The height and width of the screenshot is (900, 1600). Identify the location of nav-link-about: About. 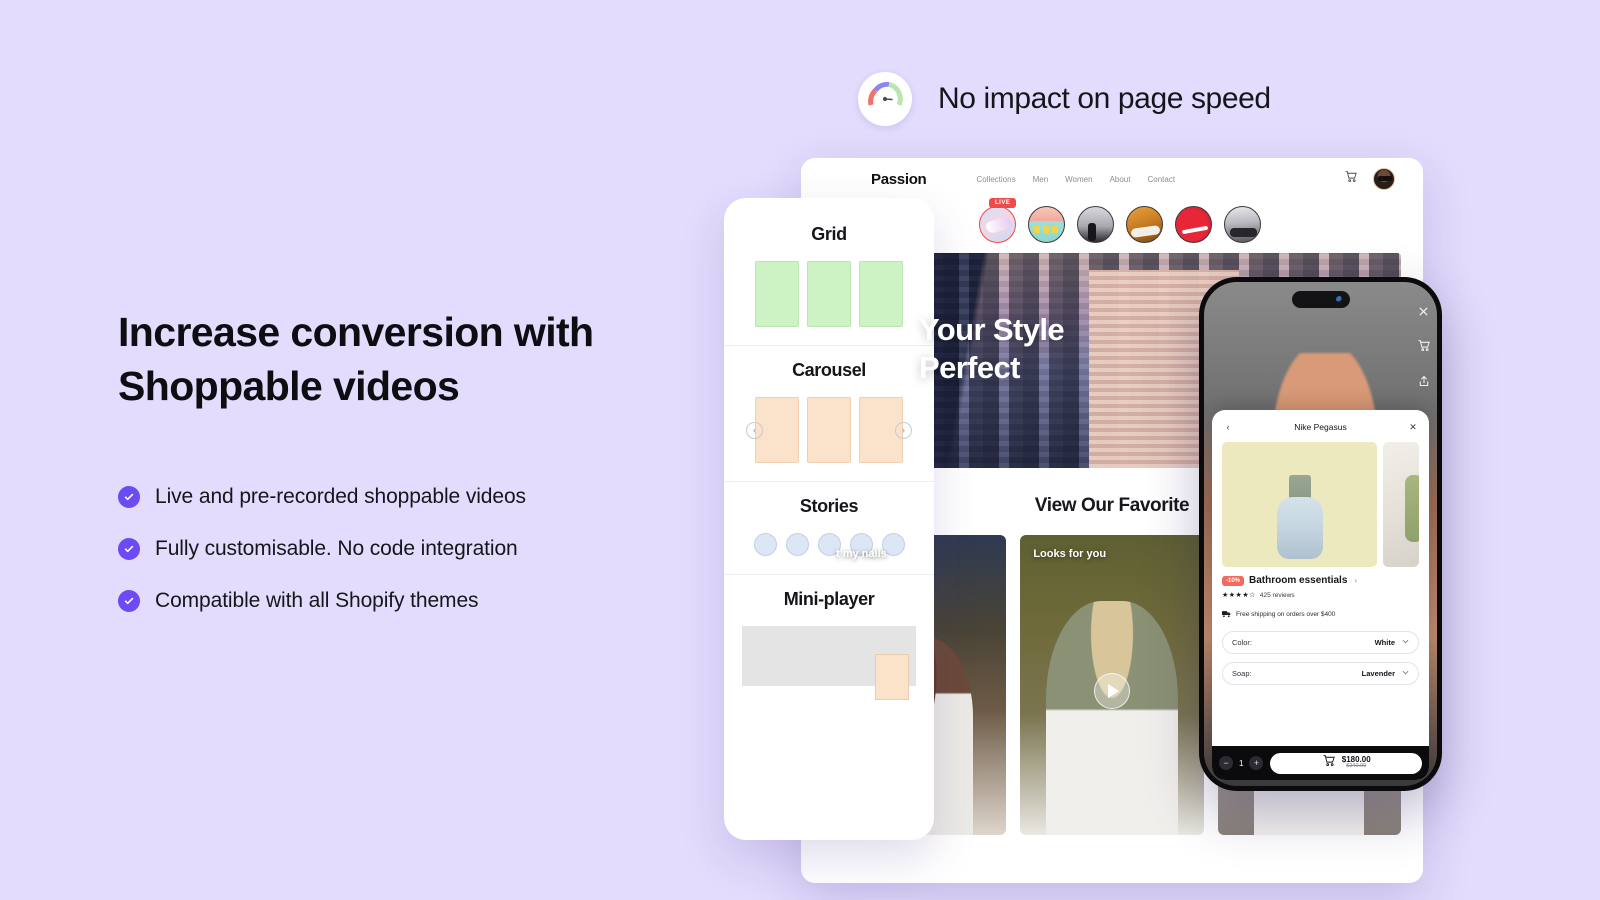
(1120, 179).